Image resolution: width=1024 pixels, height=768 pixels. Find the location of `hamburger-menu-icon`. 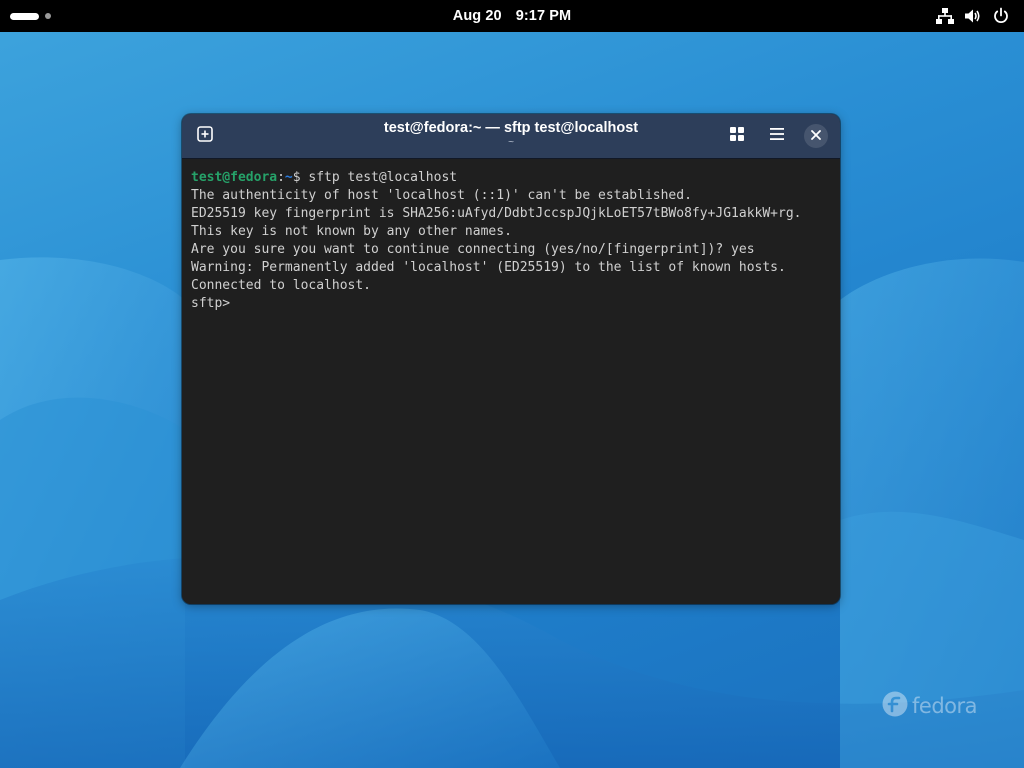

hamburger-menu-icon is located at coordinates (777, 136).